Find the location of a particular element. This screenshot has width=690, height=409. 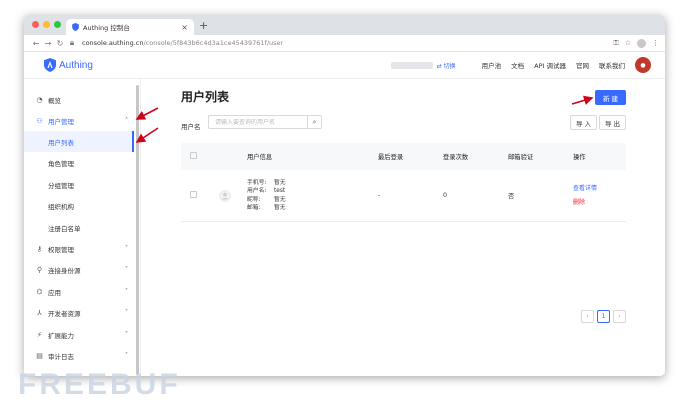

annotation-arrows is located at coordinates (364, 119).